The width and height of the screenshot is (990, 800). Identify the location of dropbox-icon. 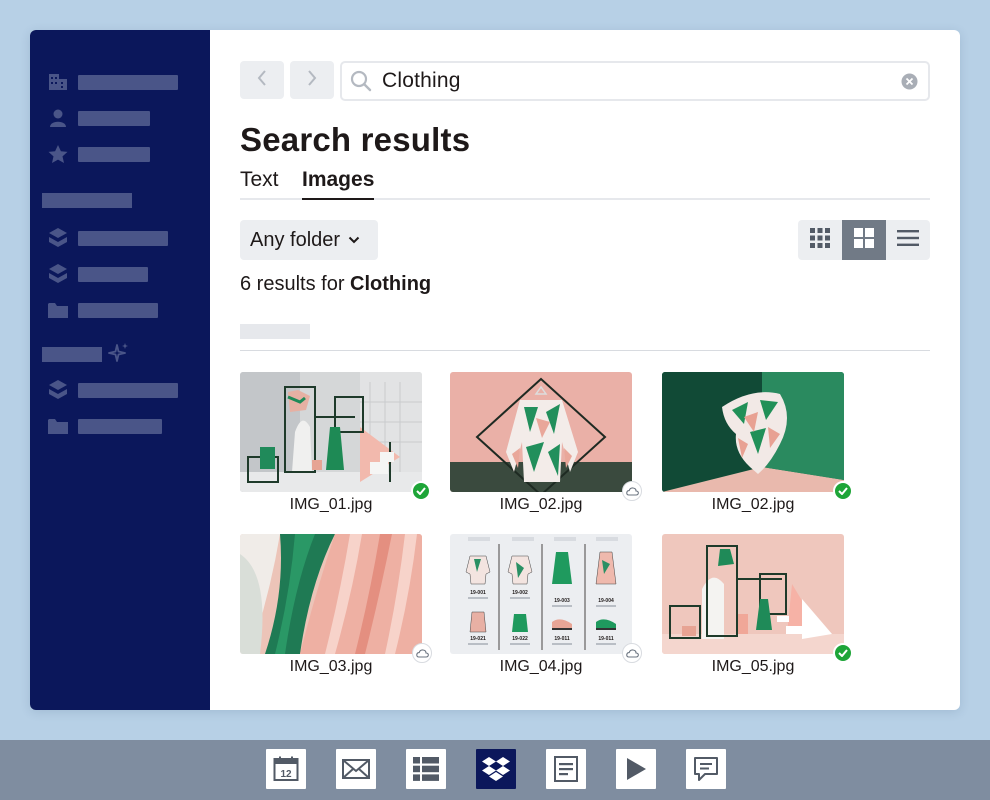
(496, 769).